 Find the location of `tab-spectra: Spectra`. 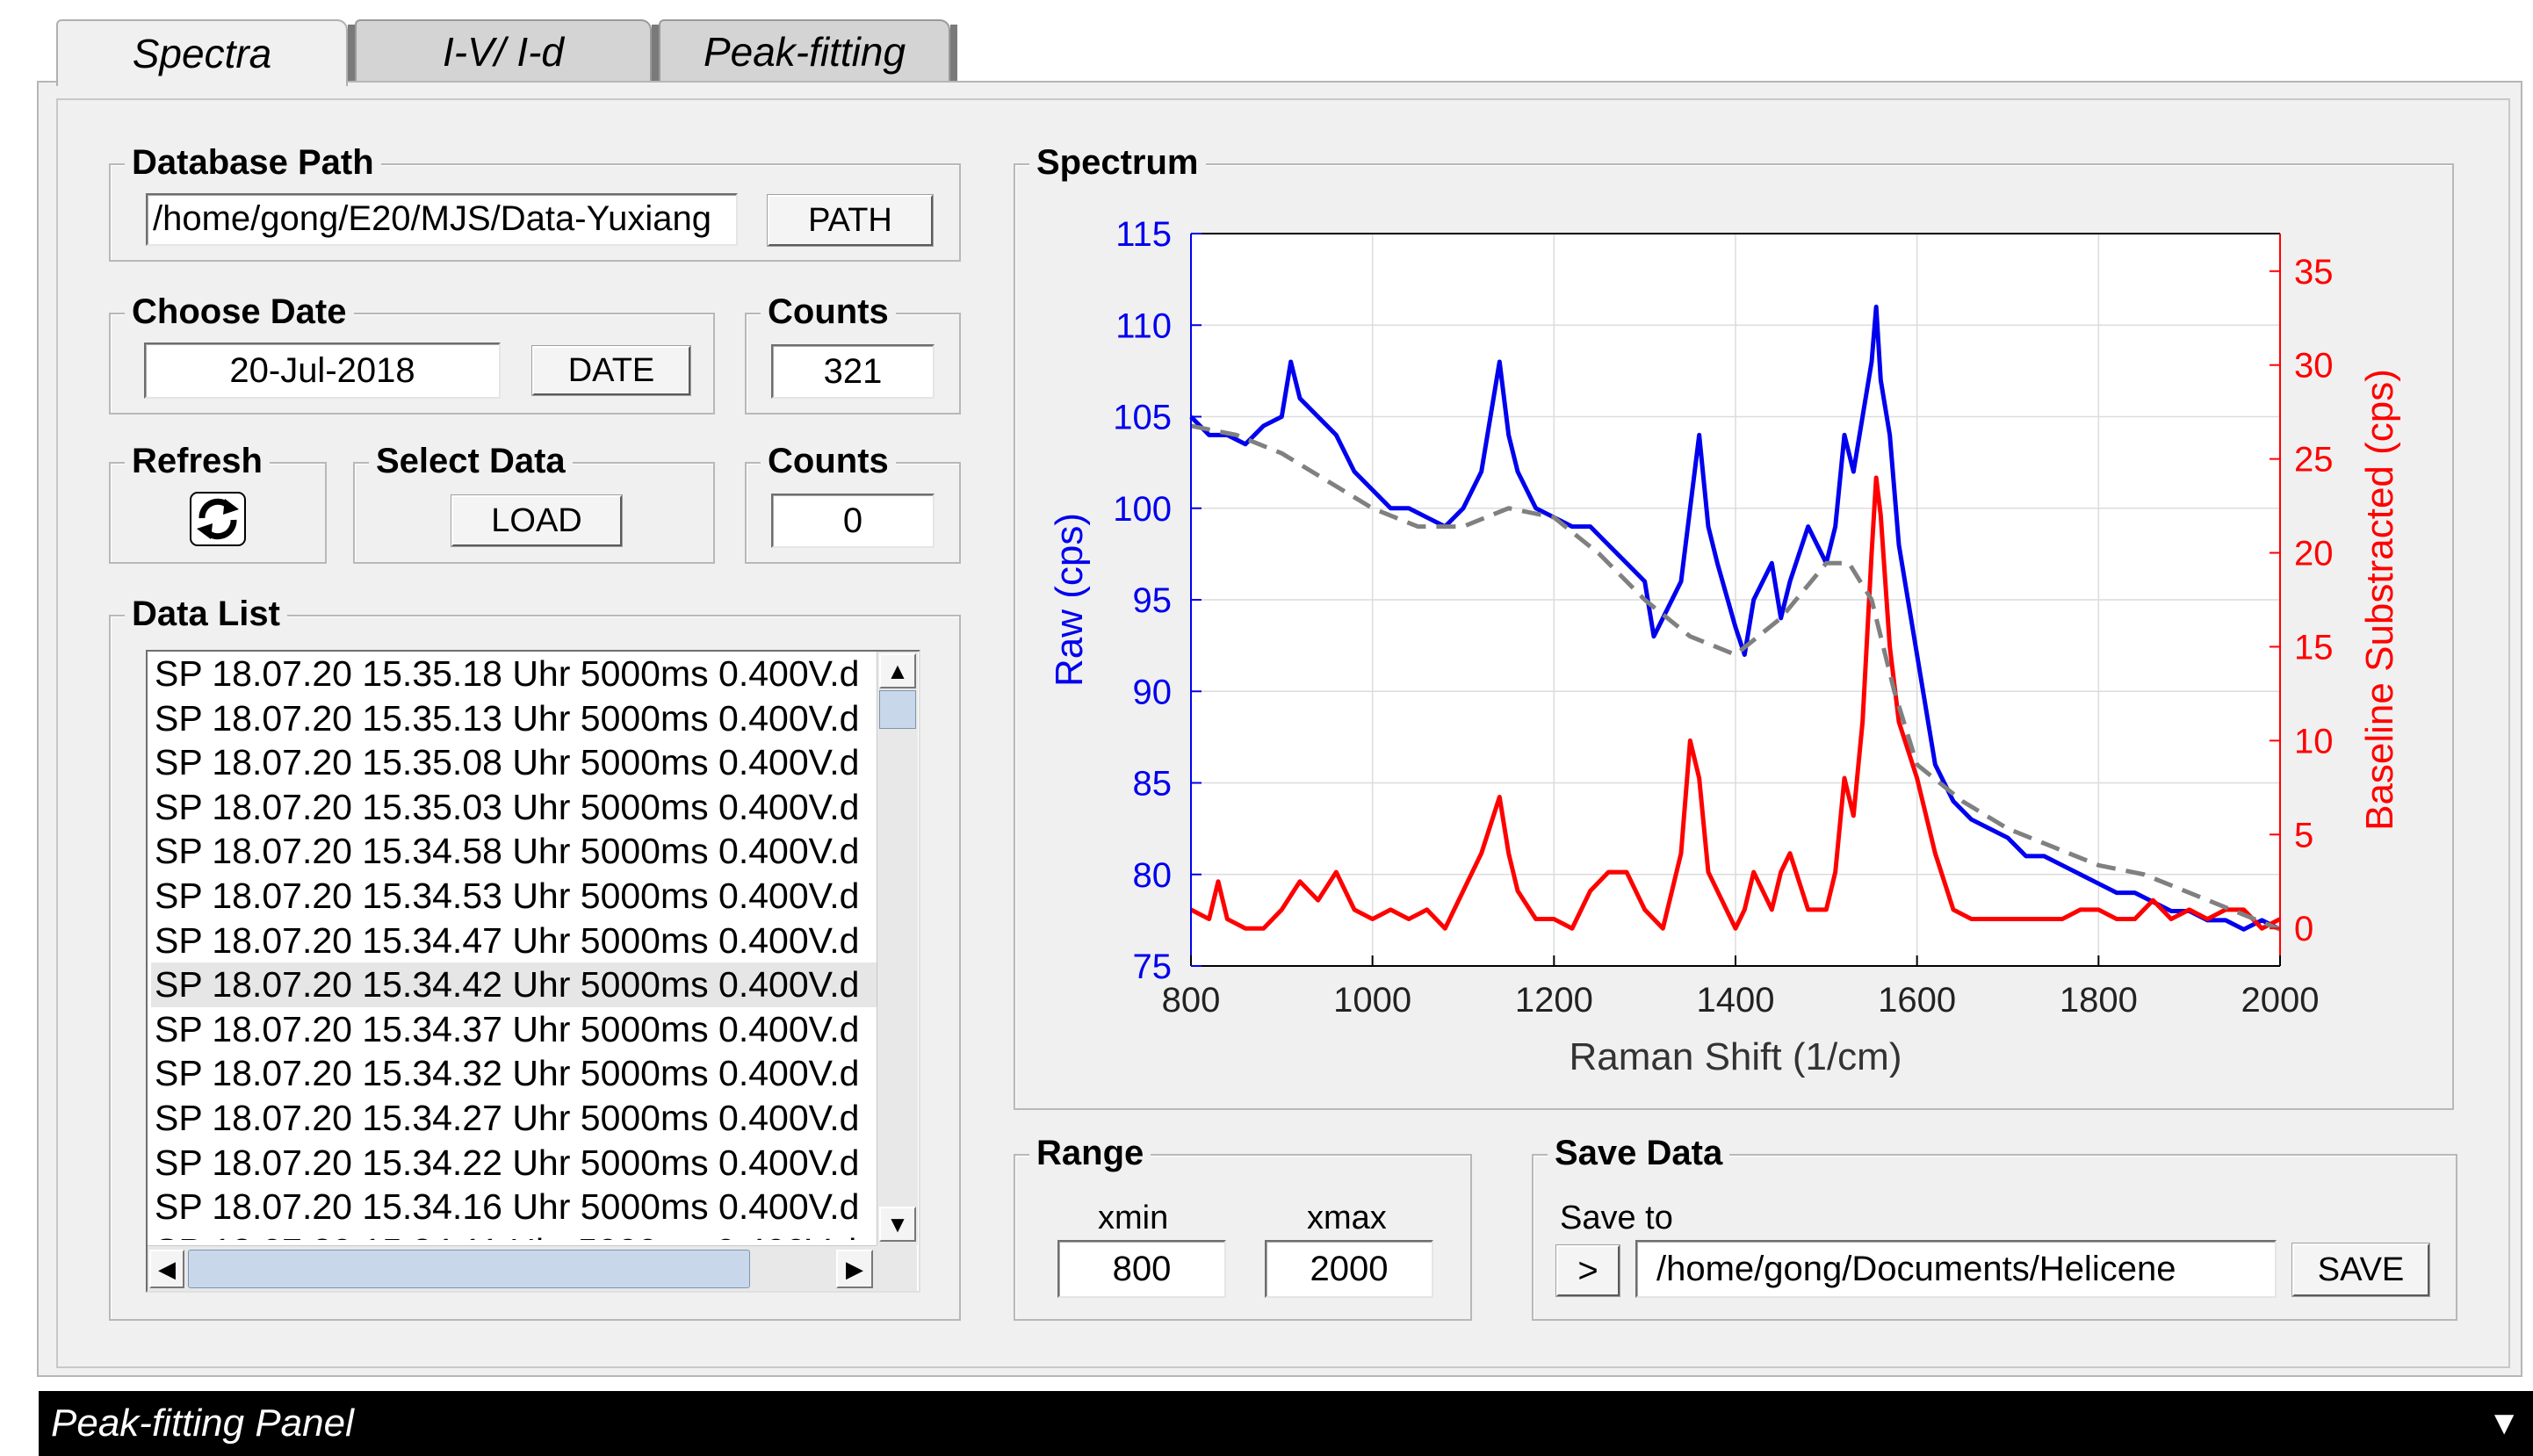

tab-spectra: Spectra is located at coordinates (202, 52).